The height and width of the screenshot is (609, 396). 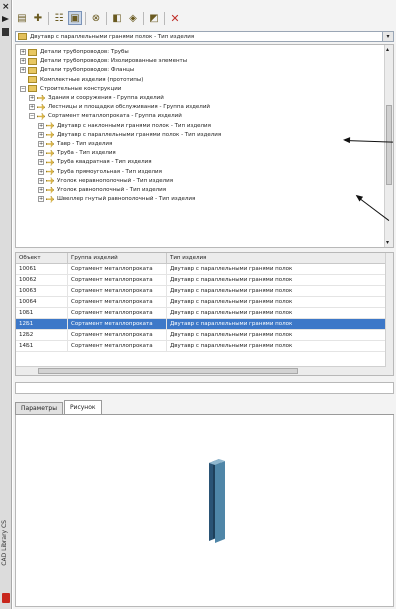 What do you see at coordinates (42, 291) in the screenshot?
I see `cell-object: 10063` at bounding box center [42, 291].